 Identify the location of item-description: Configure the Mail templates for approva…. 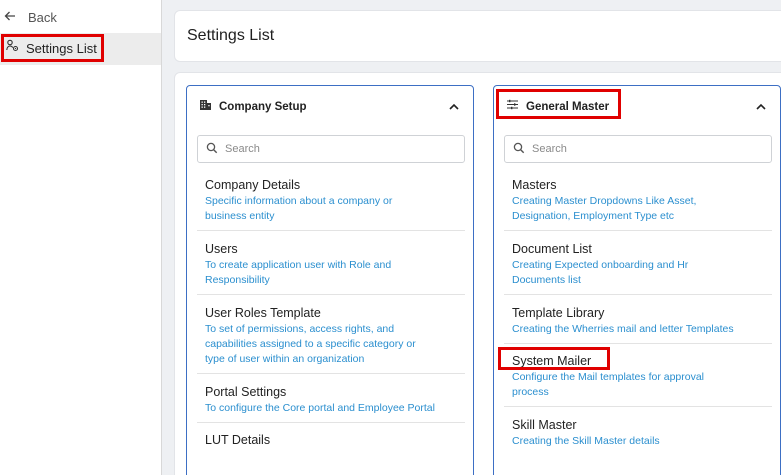
(608, 384).